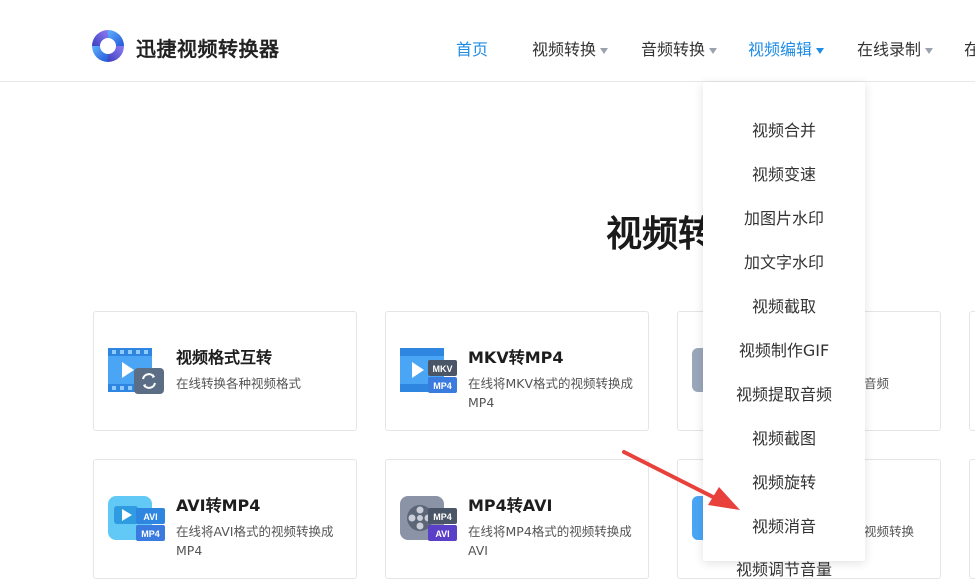 Image resolution: width=975 pixels, height=580 pixels. Describe the element at coordinates (780, 49) in the screenshot. I see `nav-video-edit-label: 视频编辑` at that location.